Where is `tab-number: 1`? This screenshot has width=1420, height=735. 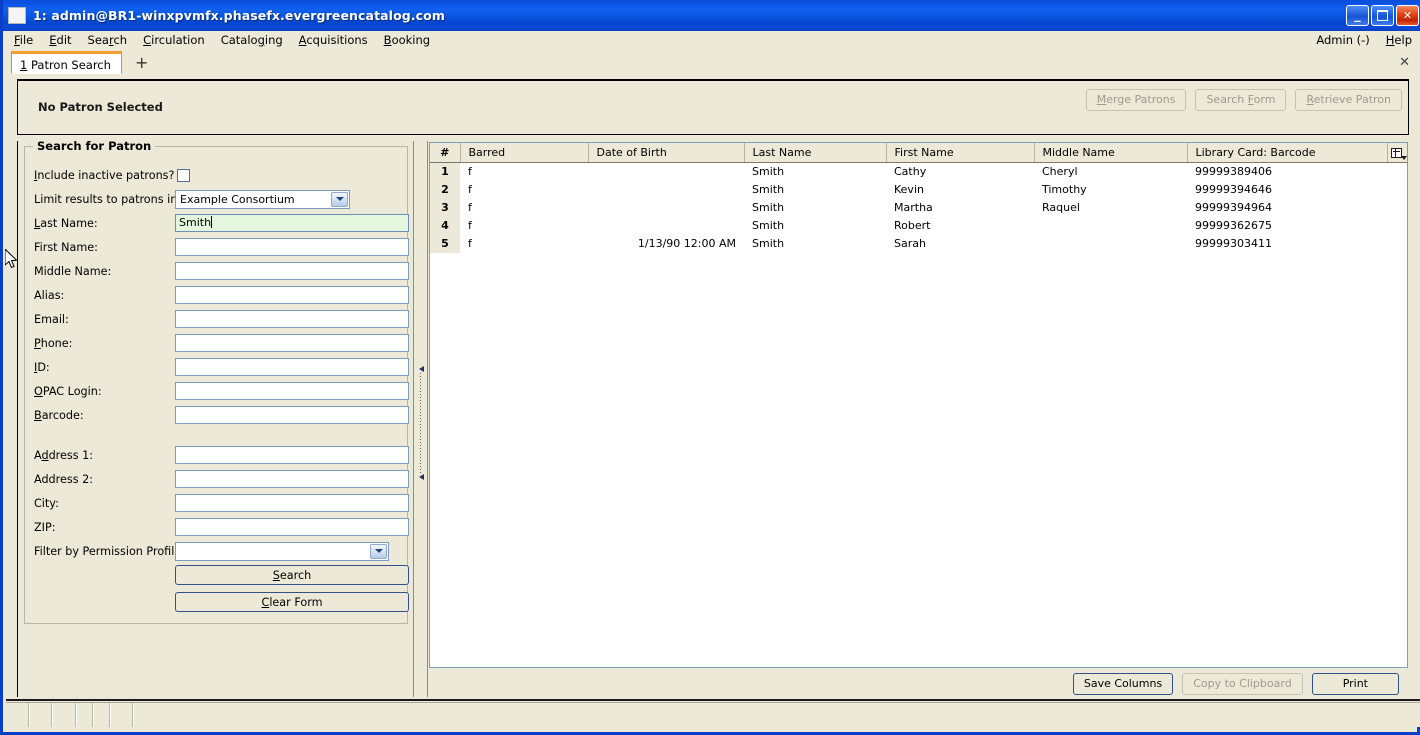
tab-number: 1 is located at coordinates (24, 65).